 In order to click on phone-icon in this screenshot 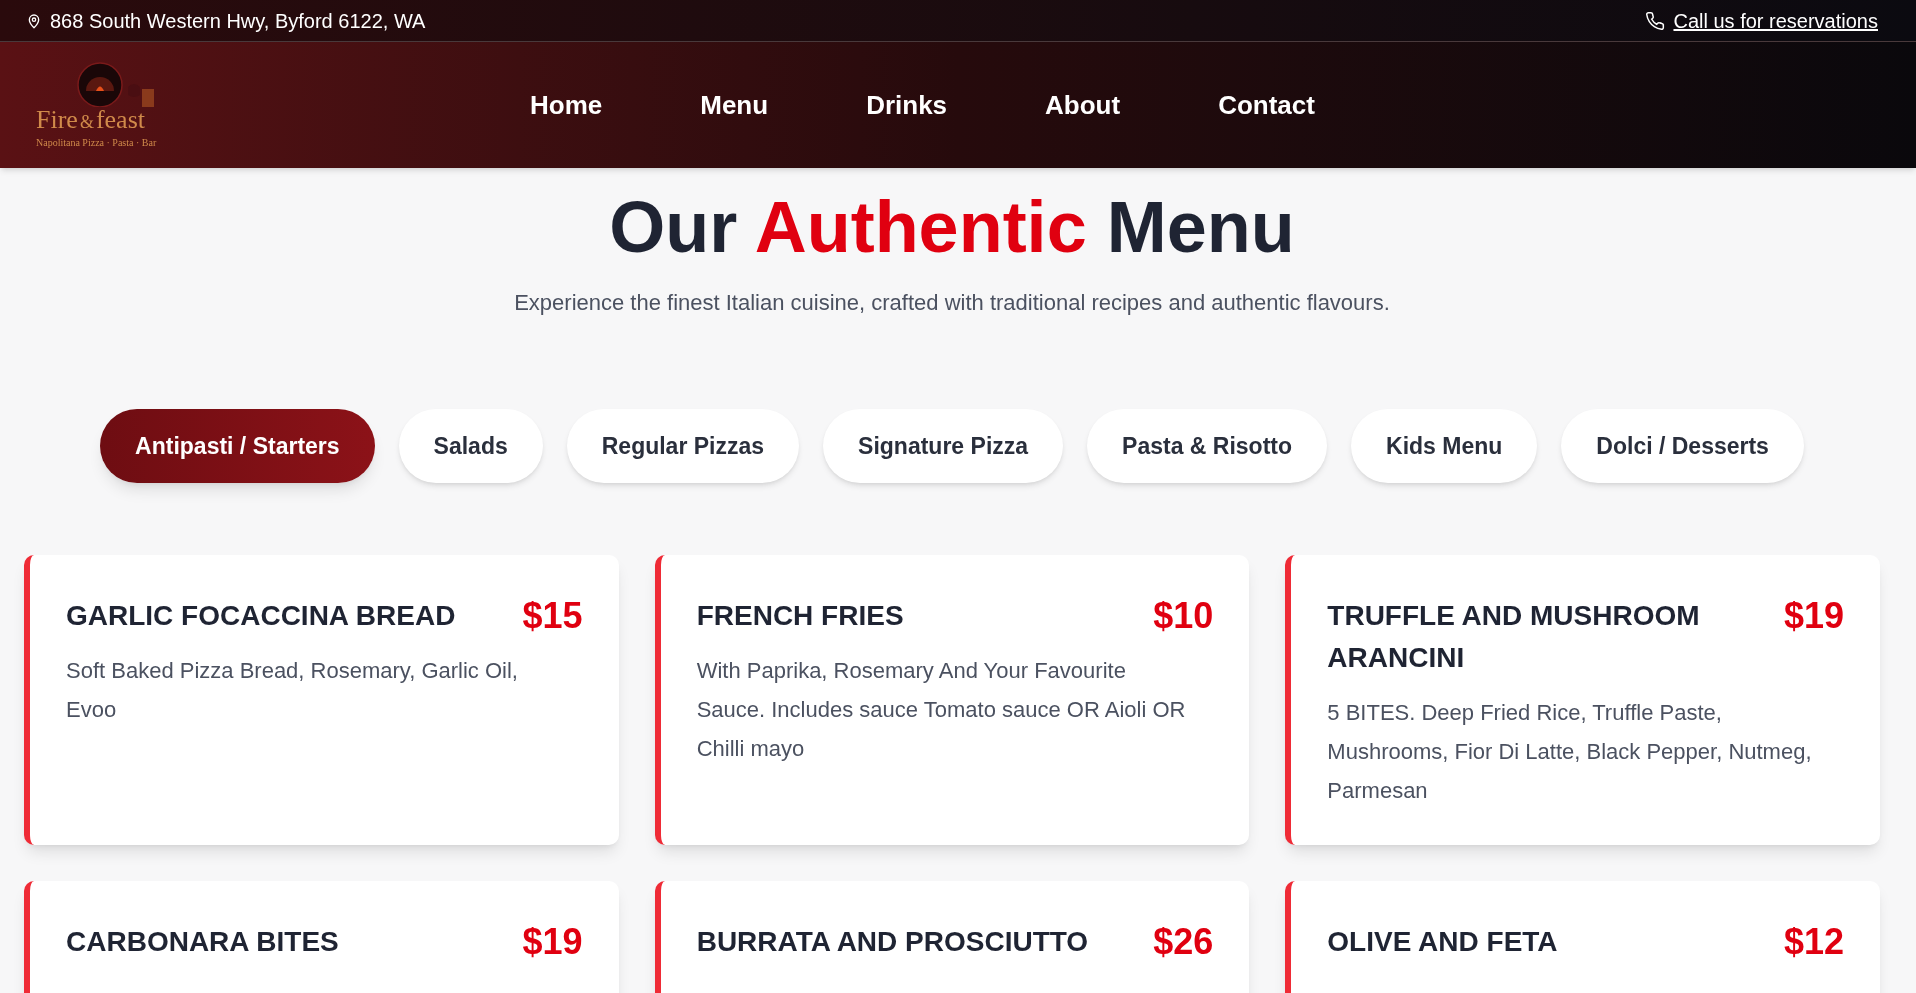, I will do `click(1655, 20)`.